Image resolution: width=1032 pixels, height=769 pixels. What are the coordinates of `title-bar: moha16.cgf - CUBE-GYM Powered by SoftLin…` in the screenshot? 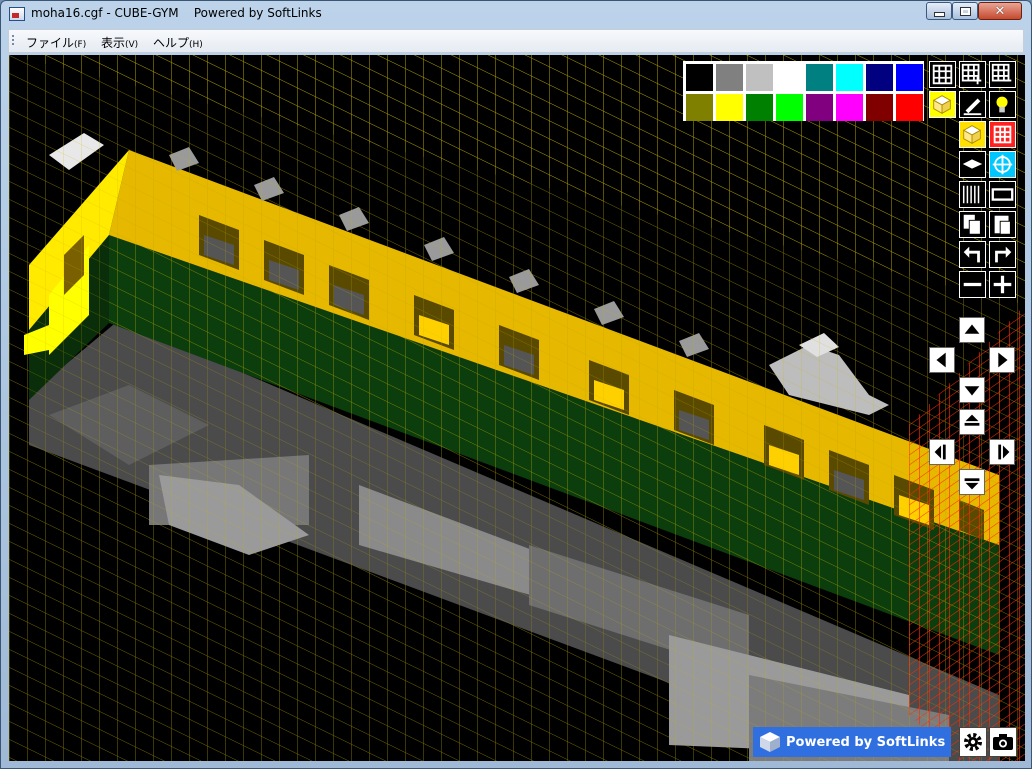 It's located at (516, 14).